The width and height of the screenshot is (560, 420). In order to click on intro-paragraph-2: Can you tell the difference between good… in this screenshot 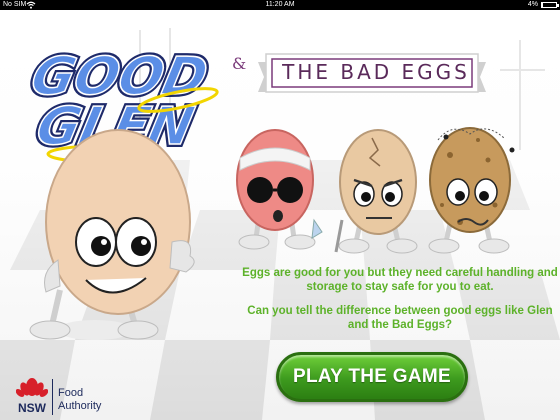, I will do `click(400, 318)`.